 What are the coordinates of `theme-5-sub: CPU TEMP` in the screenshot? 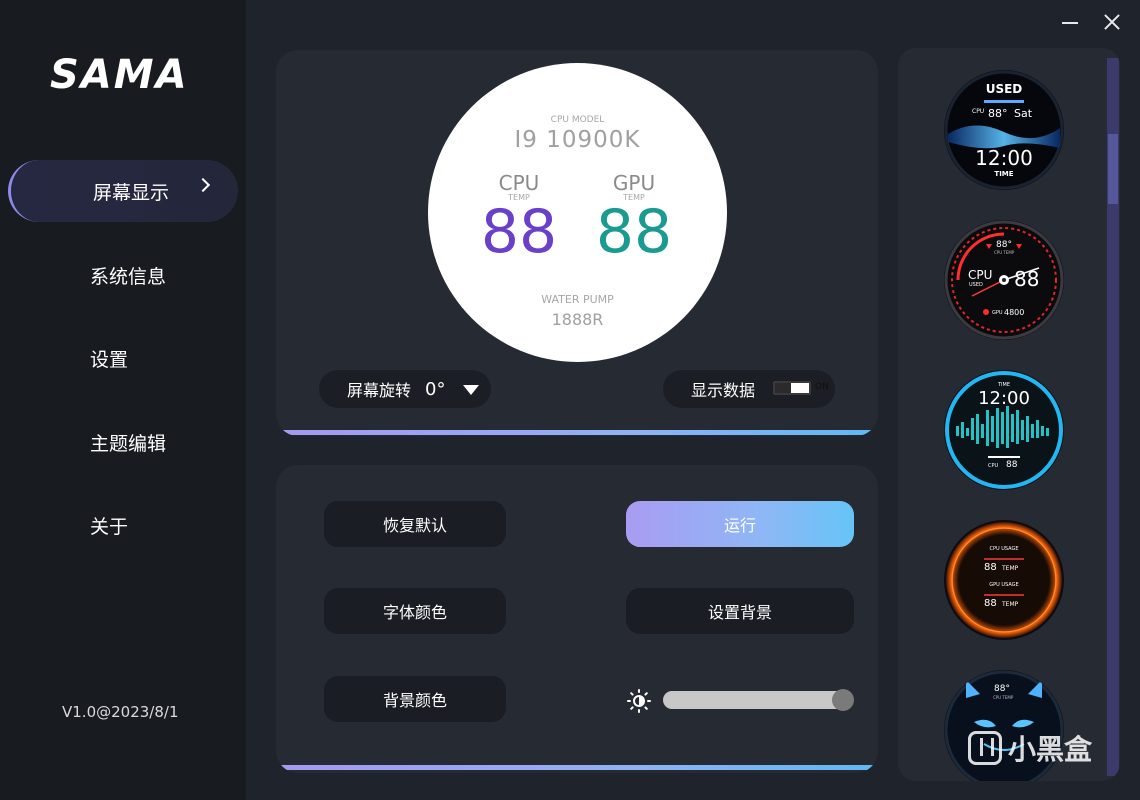 It's located at (1003, 697).